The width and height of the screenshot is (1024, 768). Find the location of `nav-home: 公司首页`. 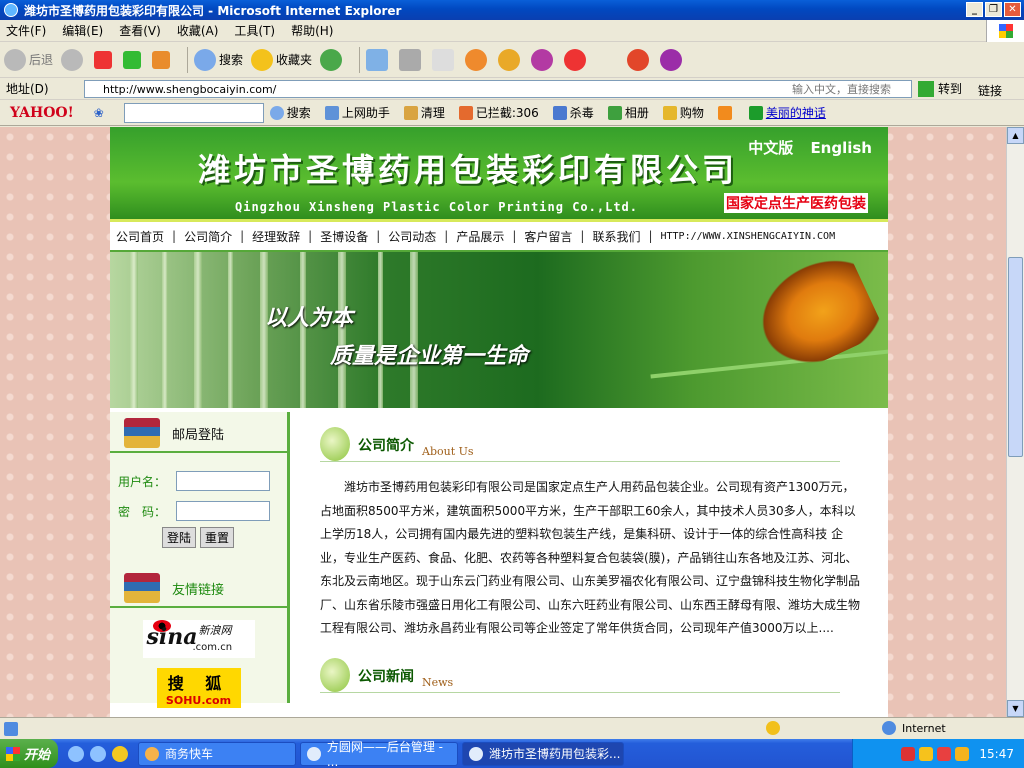

nav-home: 公司首页 is located at coordinates (140, 236).